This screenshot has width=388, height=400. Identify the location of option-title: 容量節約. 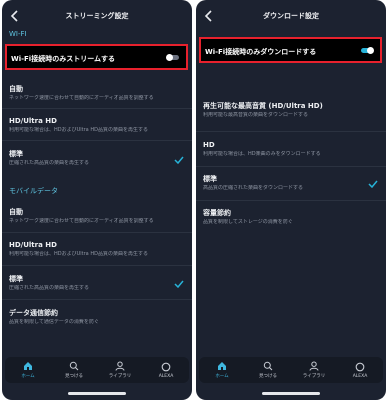
(217, 213).